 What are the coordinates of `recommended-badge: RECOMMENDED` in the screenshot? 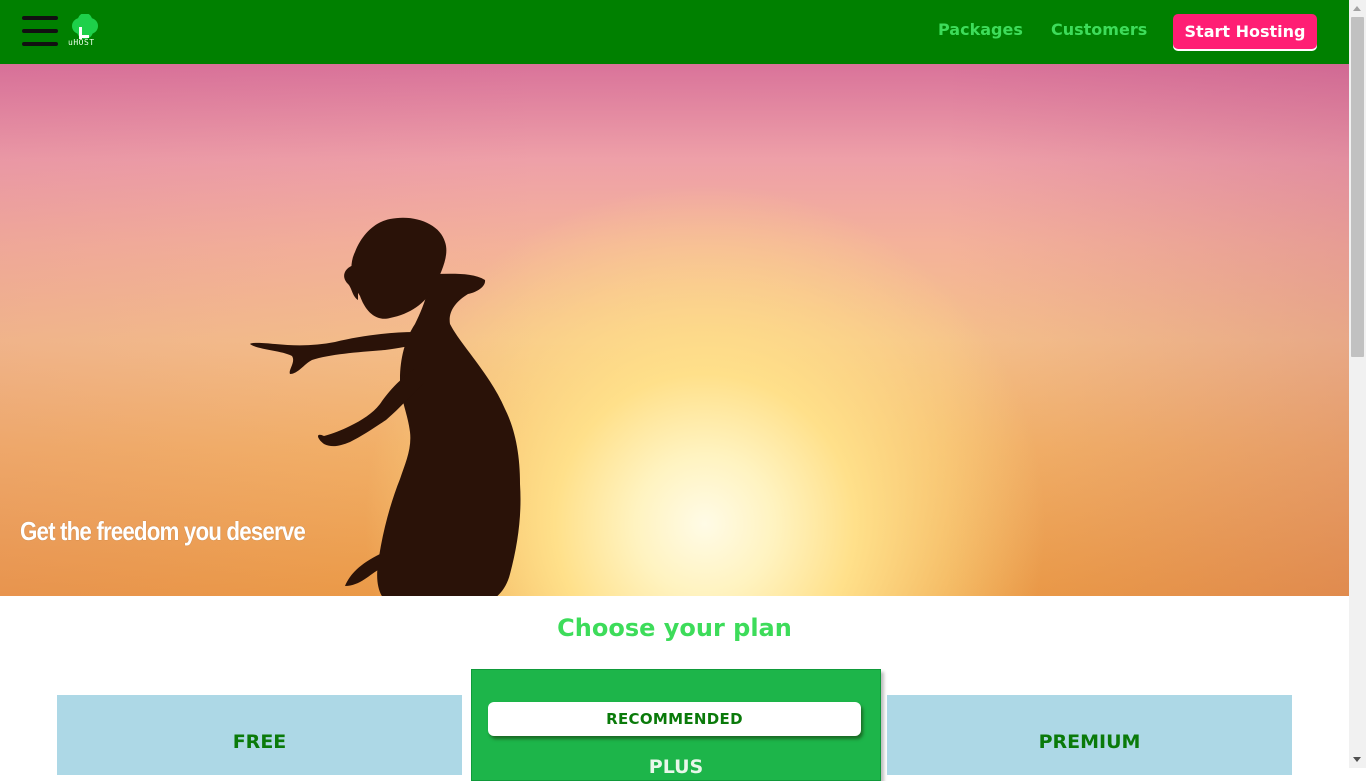 It's located at (674, 719).